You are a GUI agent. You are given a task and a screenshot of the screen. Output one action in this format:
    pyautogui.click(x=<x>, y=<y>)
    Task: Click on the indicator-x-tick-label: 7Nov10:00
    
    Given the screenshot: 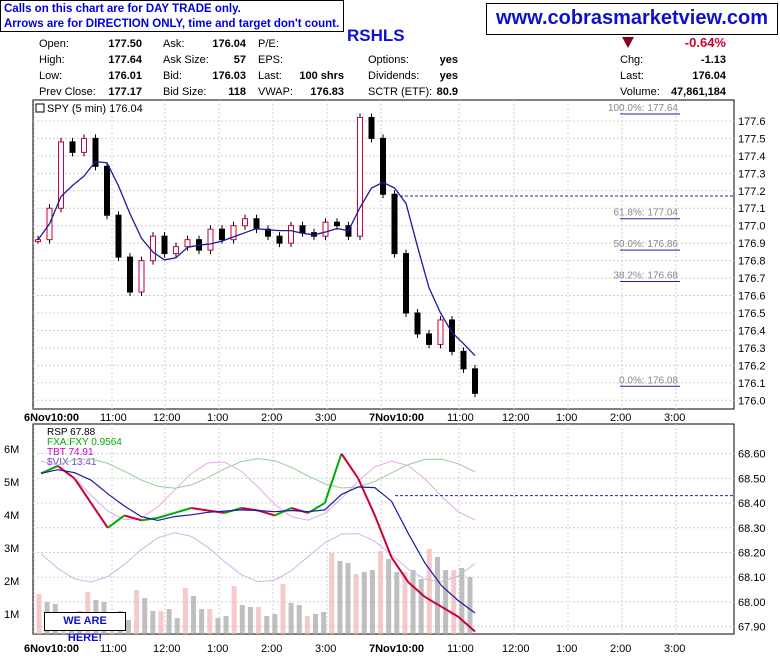 What is the action you would take?
    pyautogui.click(x=396, y=649)
    